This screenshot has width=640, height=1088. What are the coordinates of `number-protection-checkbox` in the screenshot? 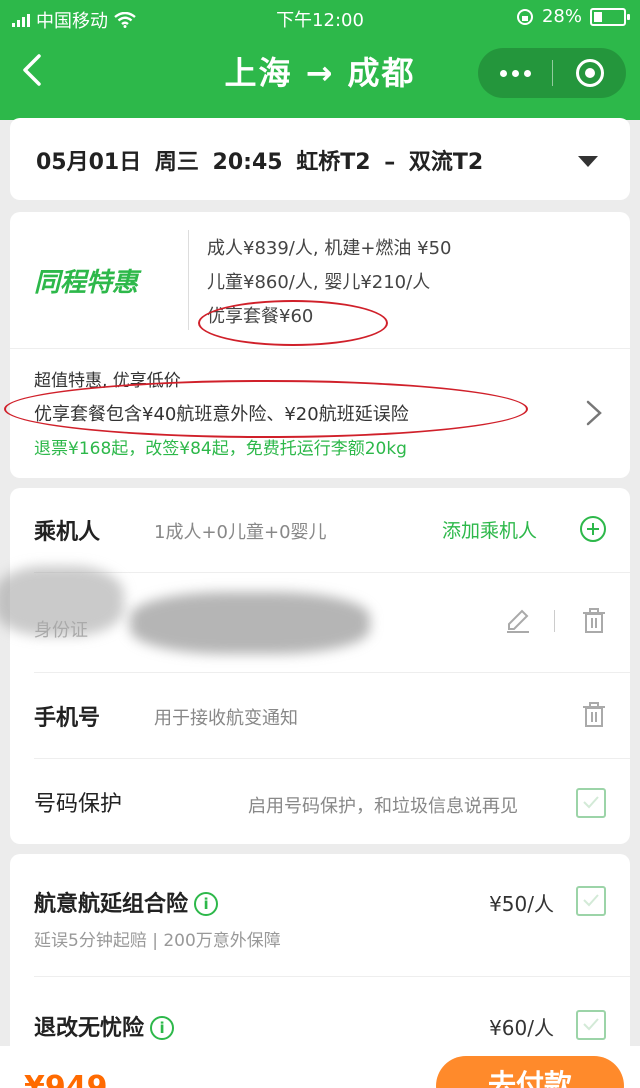 It's located at (591, 803).